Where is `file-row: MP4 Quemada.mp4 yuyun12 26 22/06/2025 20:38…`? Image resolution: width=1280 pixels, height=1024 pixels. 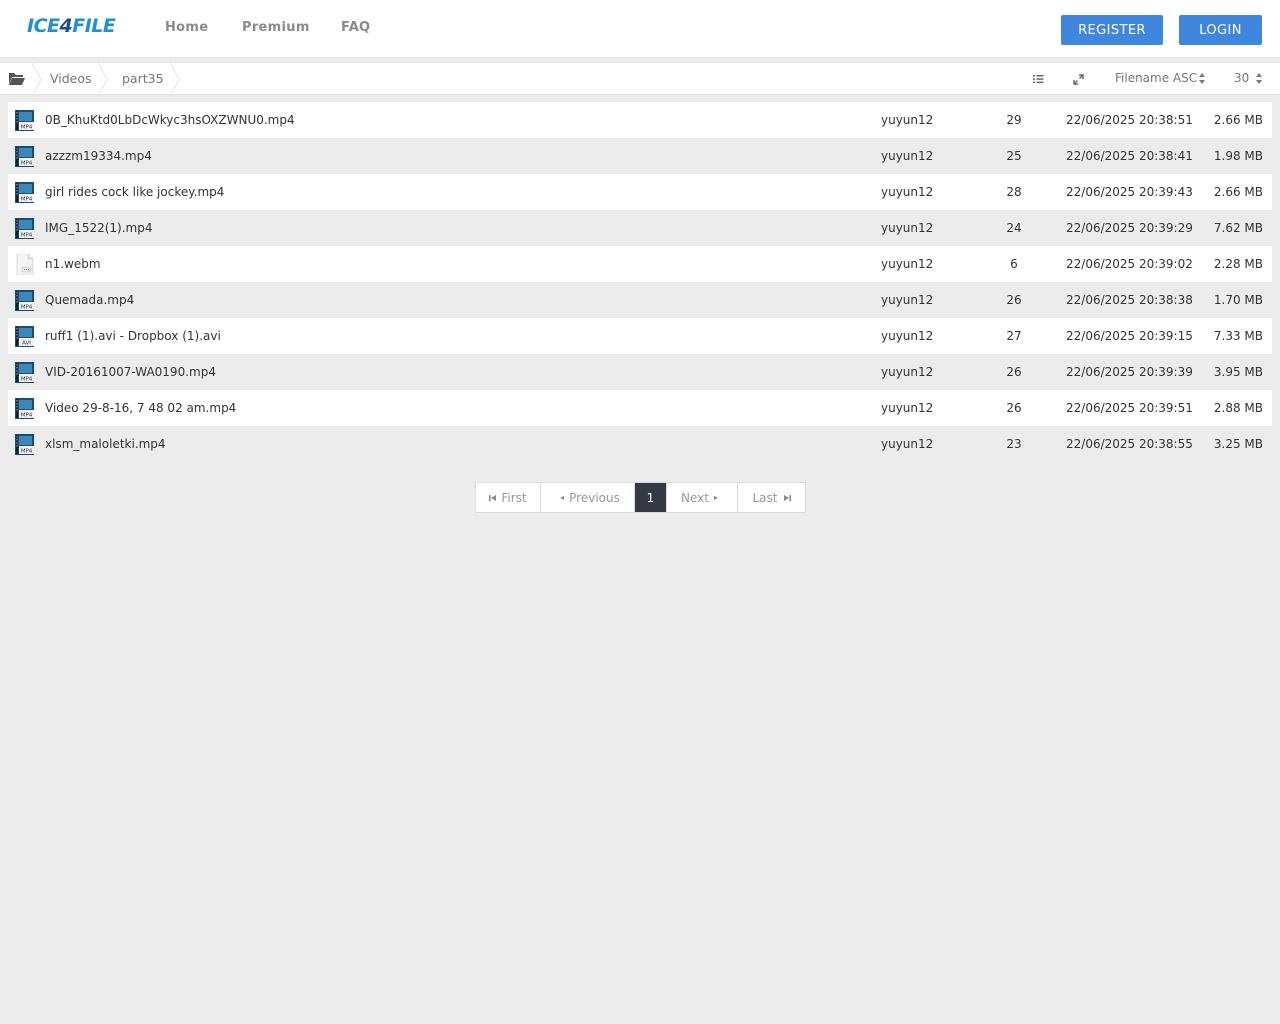 file-row: MP4 Quemada.mp4 yuyun12 26 22/06/2025 20:38… is located at coordinates (640, 300).